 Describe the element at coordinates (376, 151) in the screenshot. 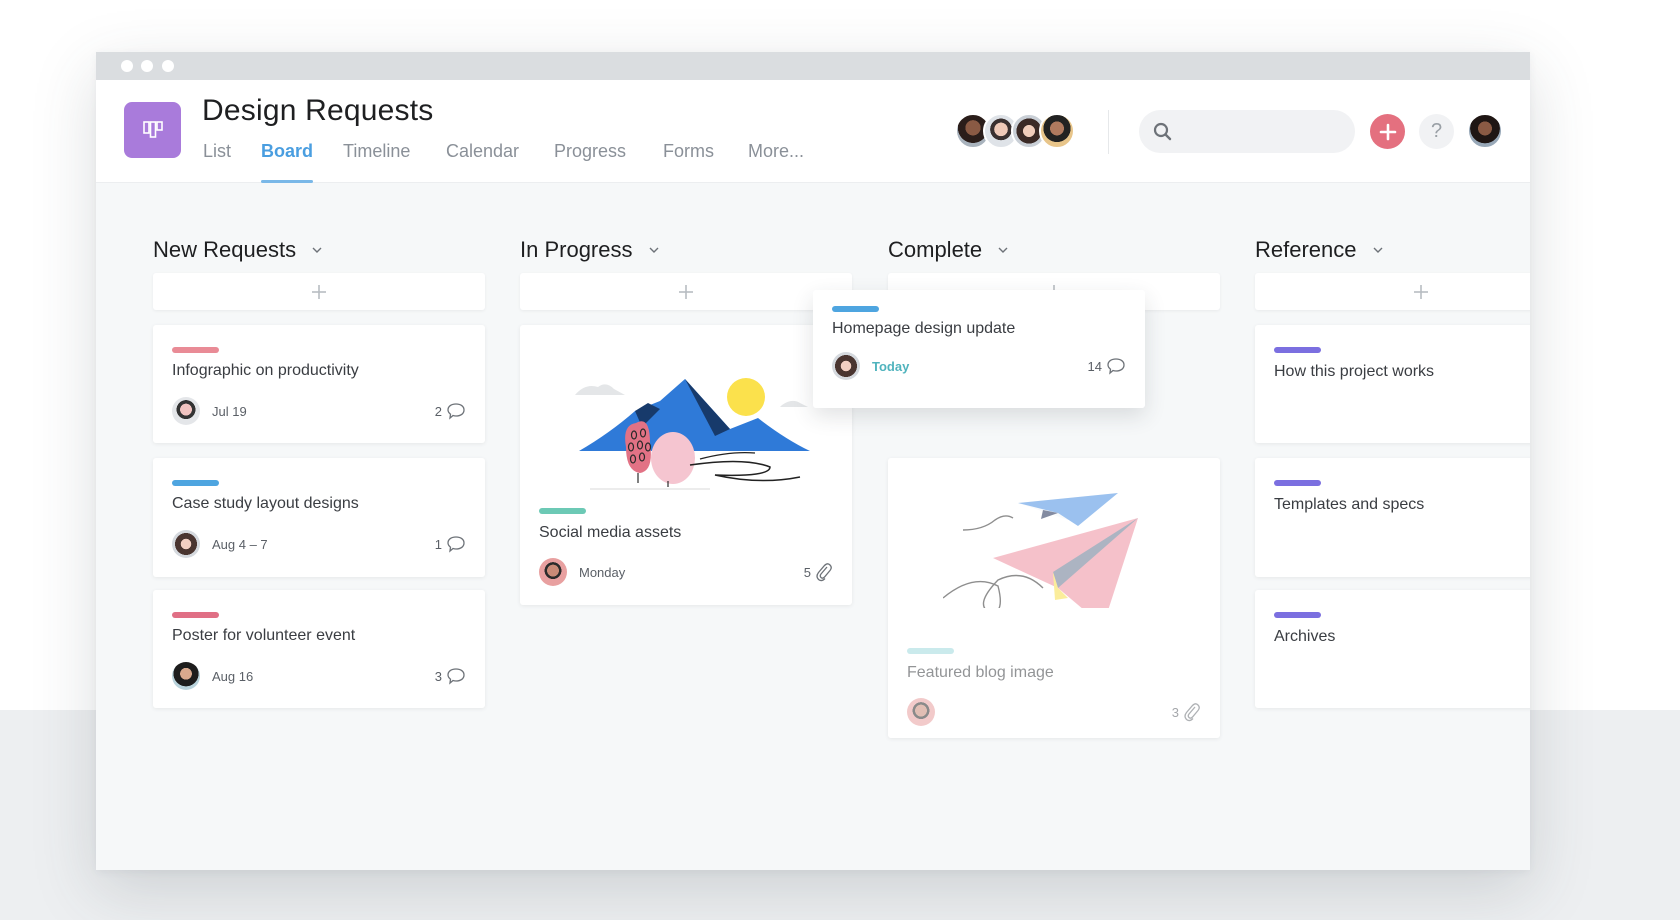

I see `tab-timeline: Timeline` at that location.